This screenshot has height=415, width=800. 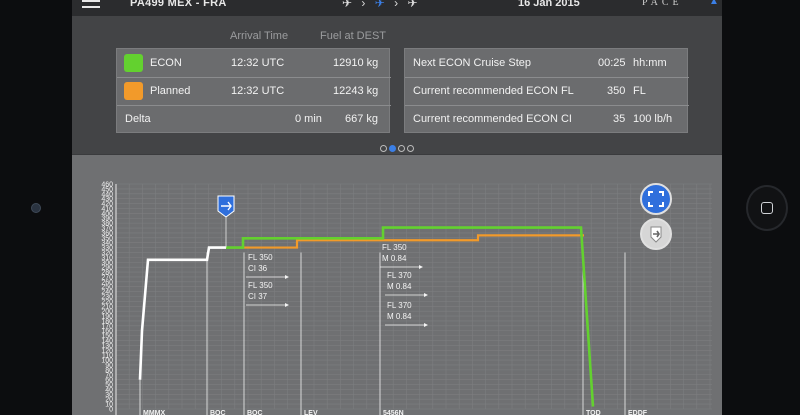 What do you see at coordinates (619, 119) in the screenshot?
I see `rec-value: 35` at bounding box center [619, 119].